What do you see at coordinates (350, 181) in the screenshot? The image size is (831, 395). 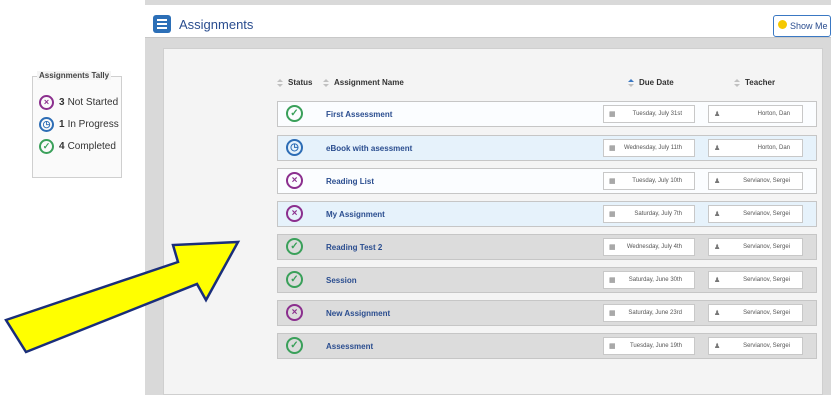 I see `assignment-name-link: Reading List` at bounding box center [350, 181].